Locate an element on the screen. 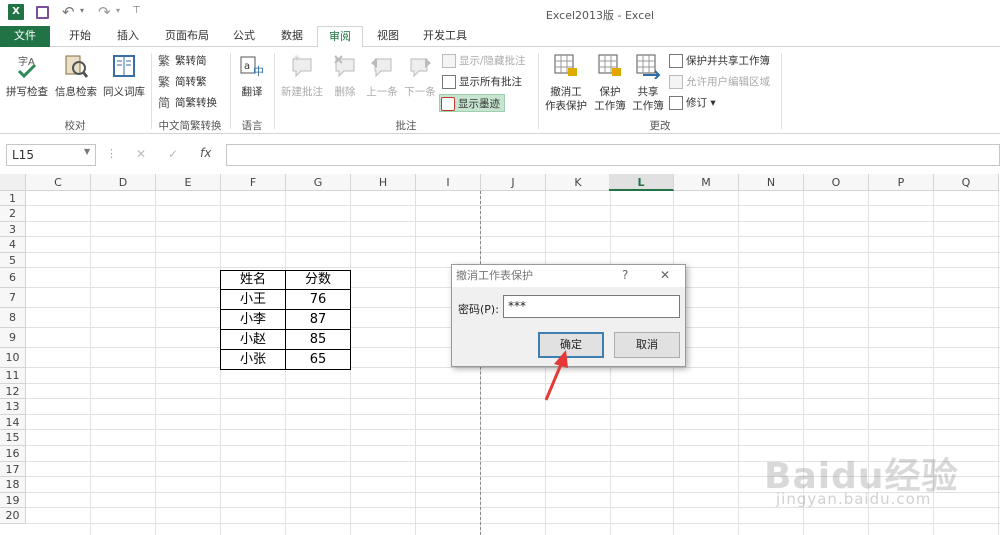 The width and height of the screenshot is (1000, 535). row-header-17: 17 is located at coordinates (13, 469).